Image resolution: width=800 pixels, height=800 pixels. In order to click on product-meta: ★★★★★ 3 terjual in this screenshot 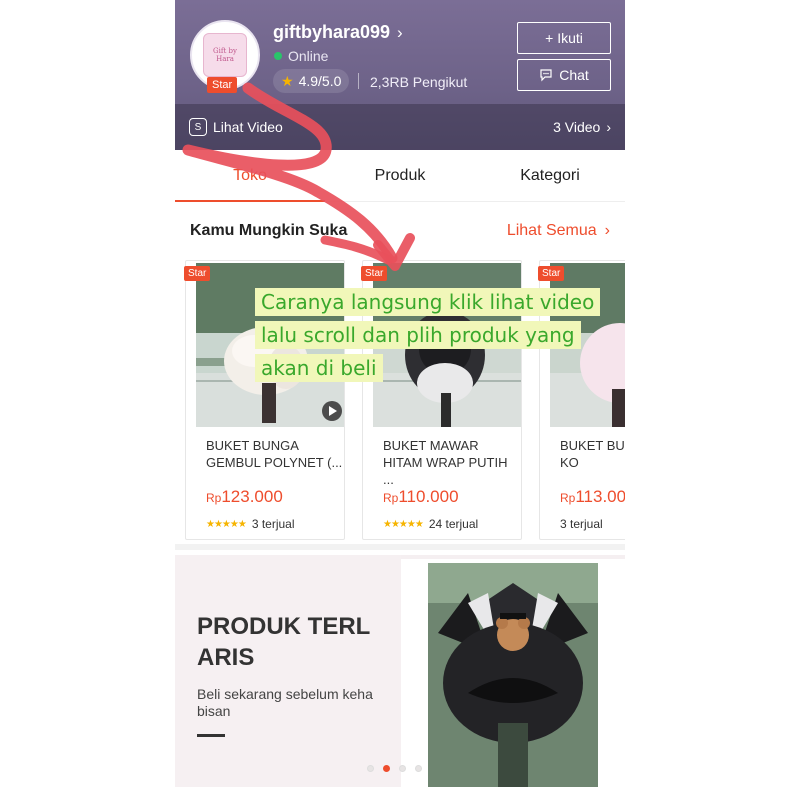, I will do `click(250, 524)`.